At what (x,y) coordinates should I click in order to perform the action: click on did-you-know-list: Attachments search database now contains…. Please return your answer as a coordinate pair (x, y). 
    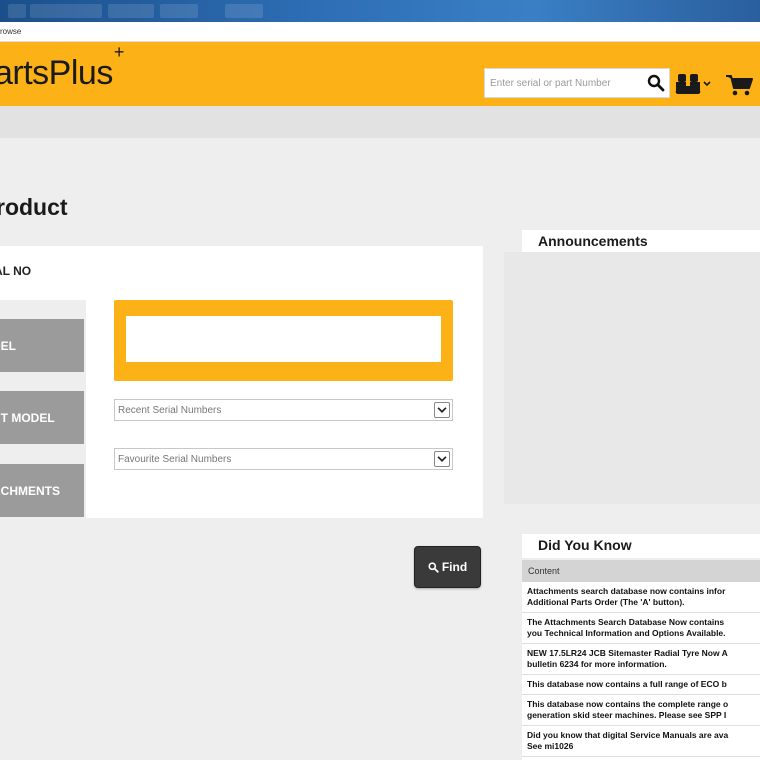
    Looking at the image, I should click on (641, 671).